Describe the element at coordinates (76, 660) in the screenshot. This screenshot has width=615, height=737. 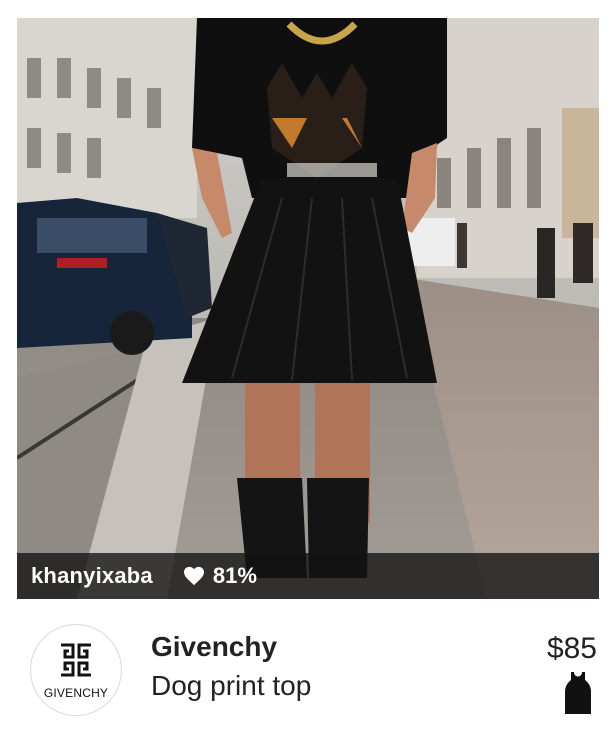
I see `givenchy-4g-icon` at that location.